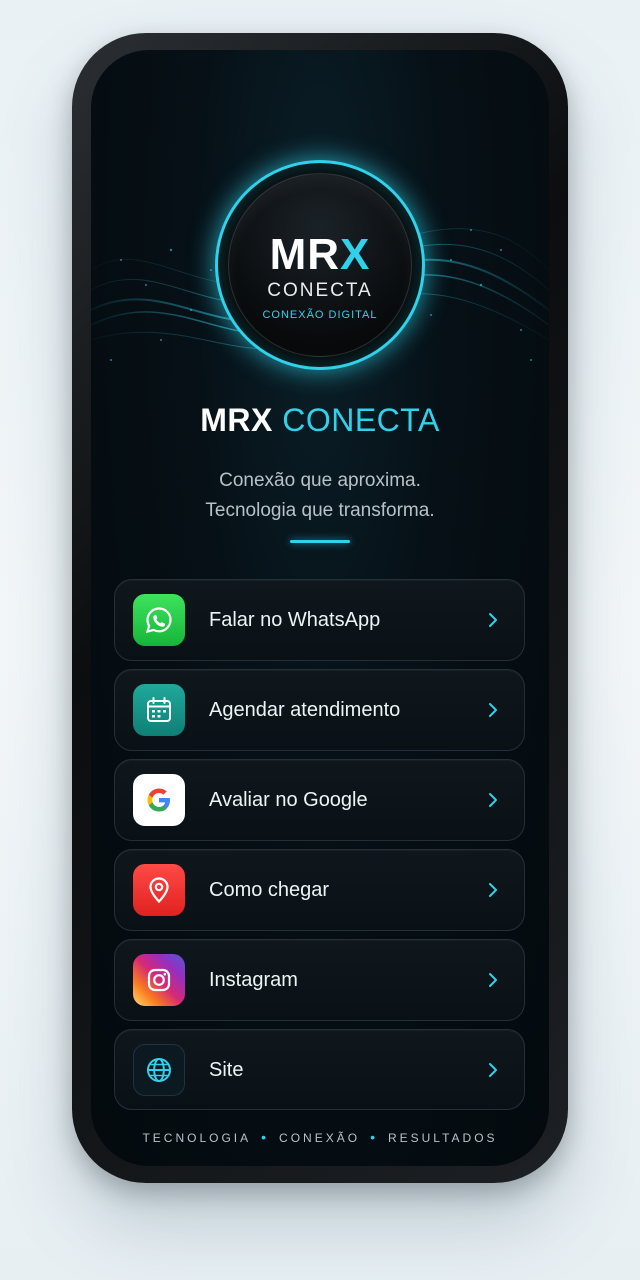  Describe the element at coordinates (361, 420) in the screenshot. I see `page-title-accent: CONECTA` at that location.